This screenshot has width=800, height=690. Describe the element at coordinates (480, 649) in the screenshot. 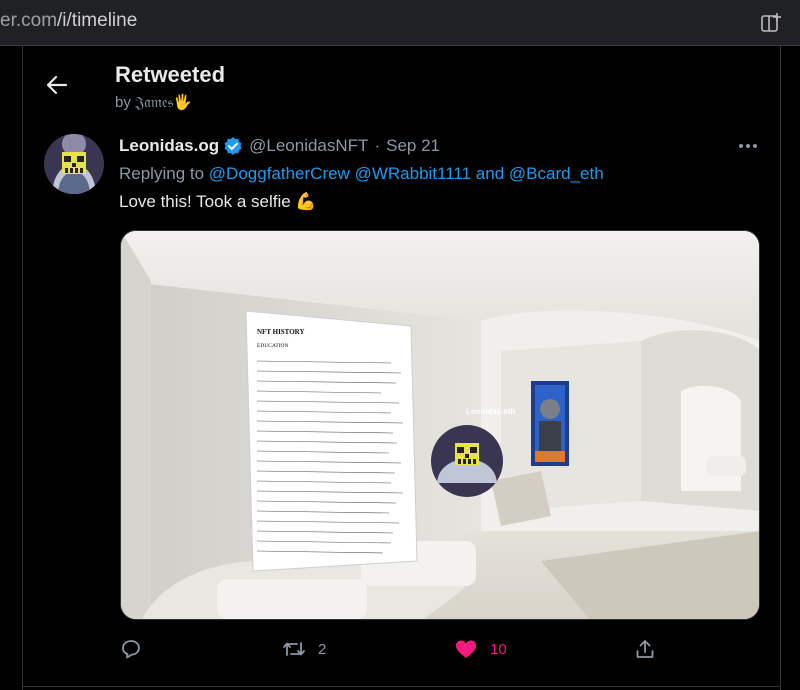

I see `like-button: 10` at that location.